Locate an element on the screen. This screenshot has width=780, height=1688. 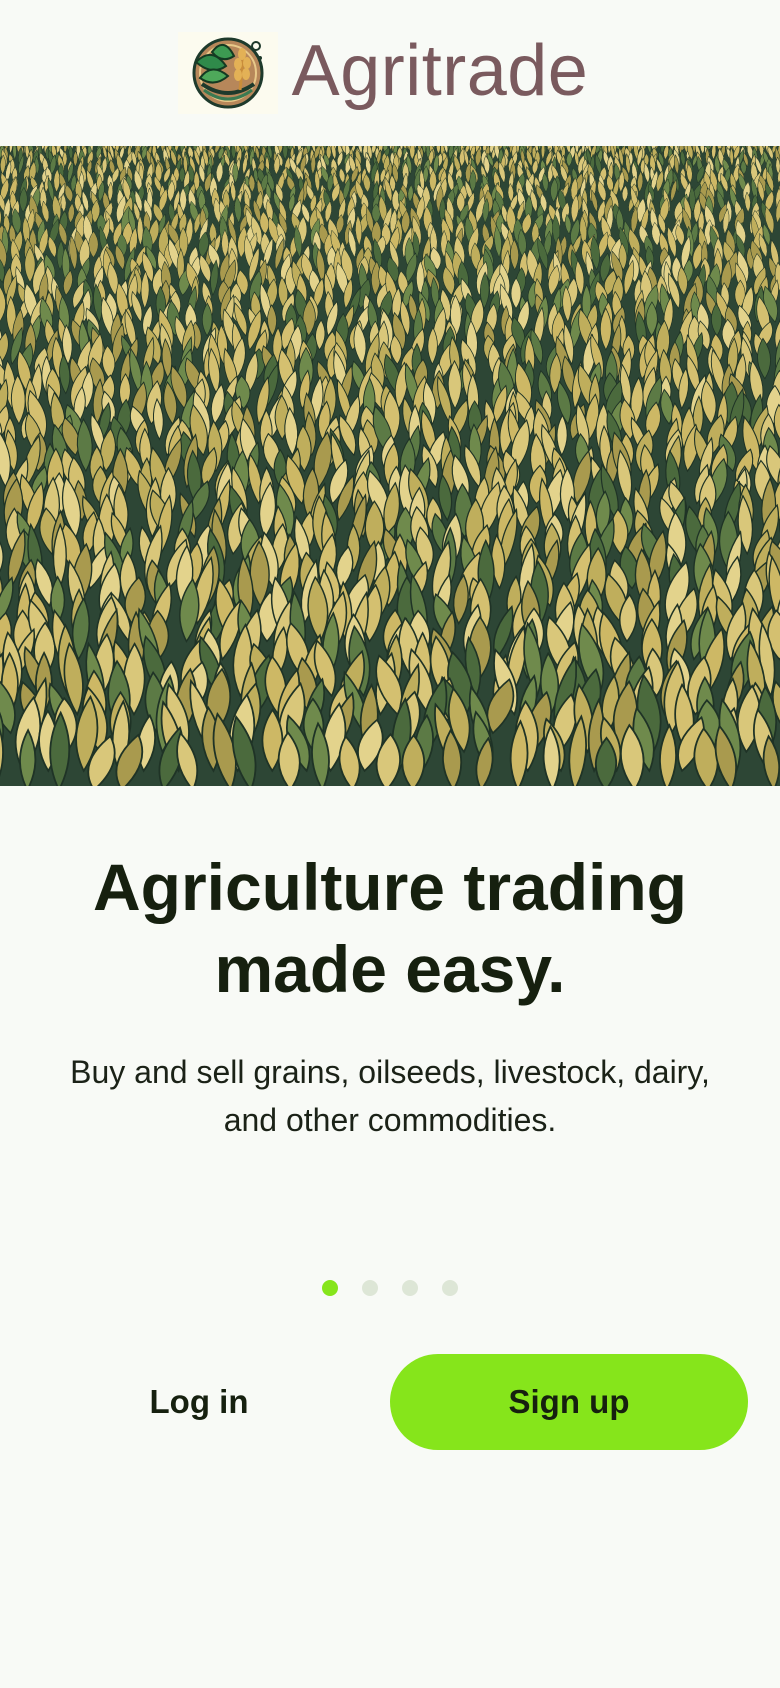
brand-logo: Agritrade is located at coordinates (383, 72).